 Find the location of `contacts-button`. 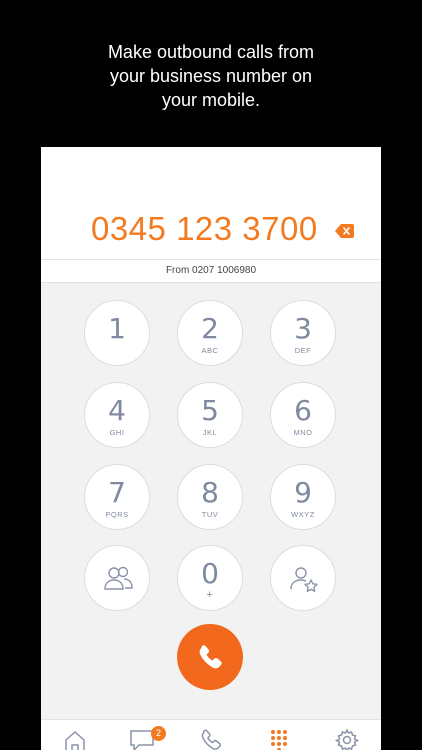

contacts-button is located at coordinates (117, 578).